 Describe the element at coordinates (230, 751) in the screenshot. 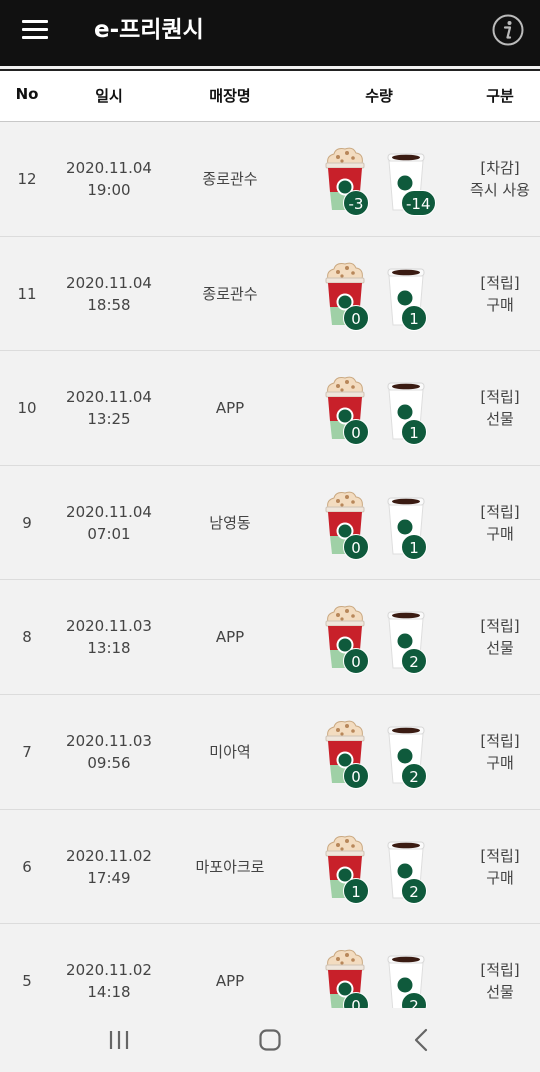

I see `row-store: 미아역` at that location.